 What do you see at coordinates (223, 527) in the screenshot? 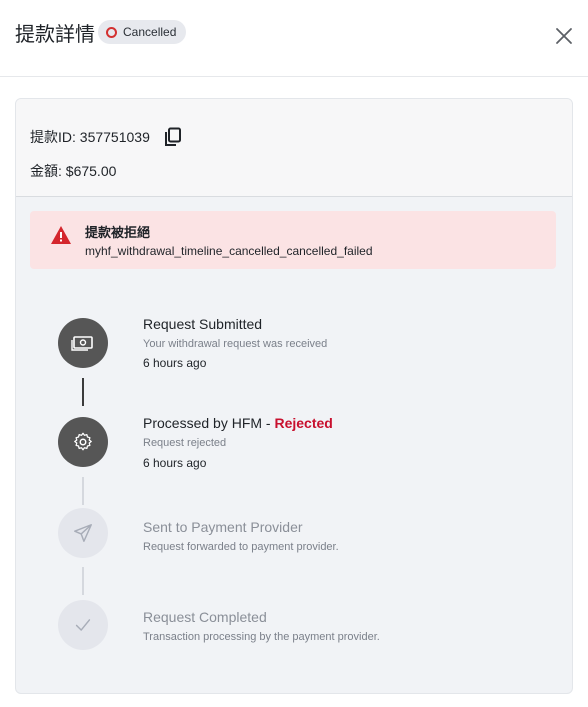
I see `step-title: Sent to Payment Provider` at bounding box center [223, 527].